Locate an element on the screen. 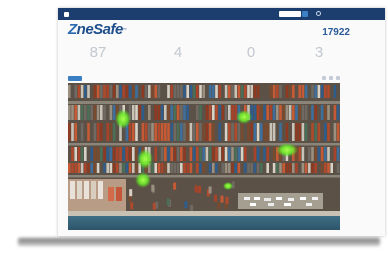 This screenshot has width=388, height=254. stat-value: 87 is located at coordinates (98, 52).